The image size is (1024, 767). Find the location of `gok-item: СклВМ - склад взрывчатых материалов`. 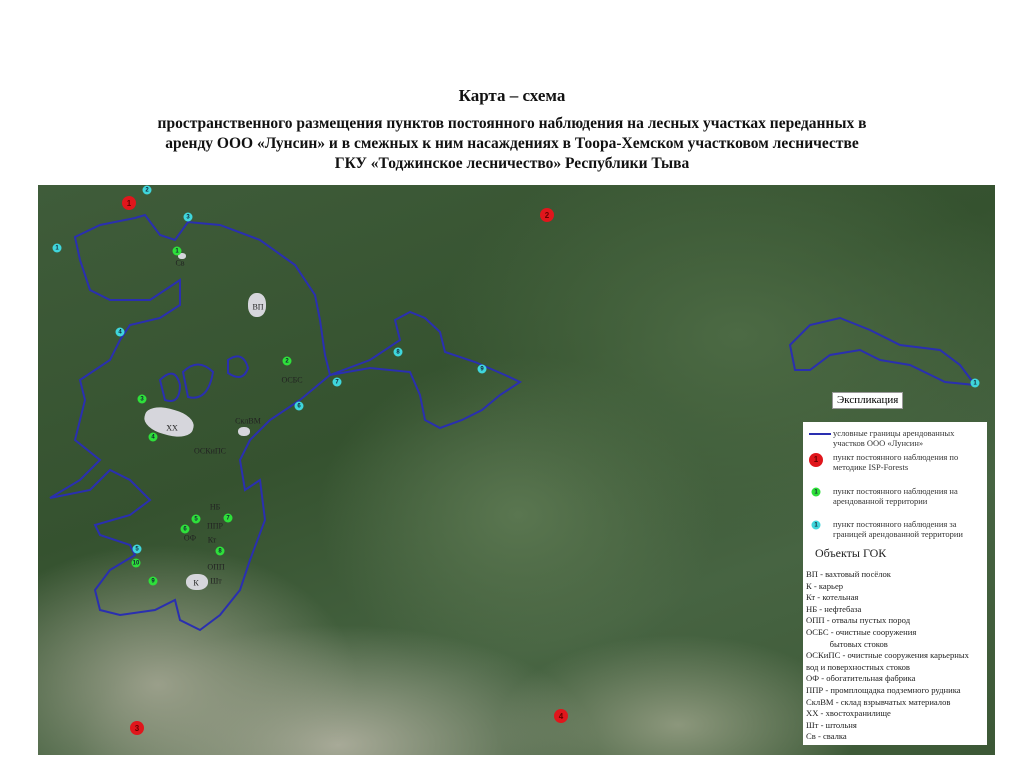

gok-item: СклВМ - склад взрывчатых материалов is located at coordinates (878, 701).